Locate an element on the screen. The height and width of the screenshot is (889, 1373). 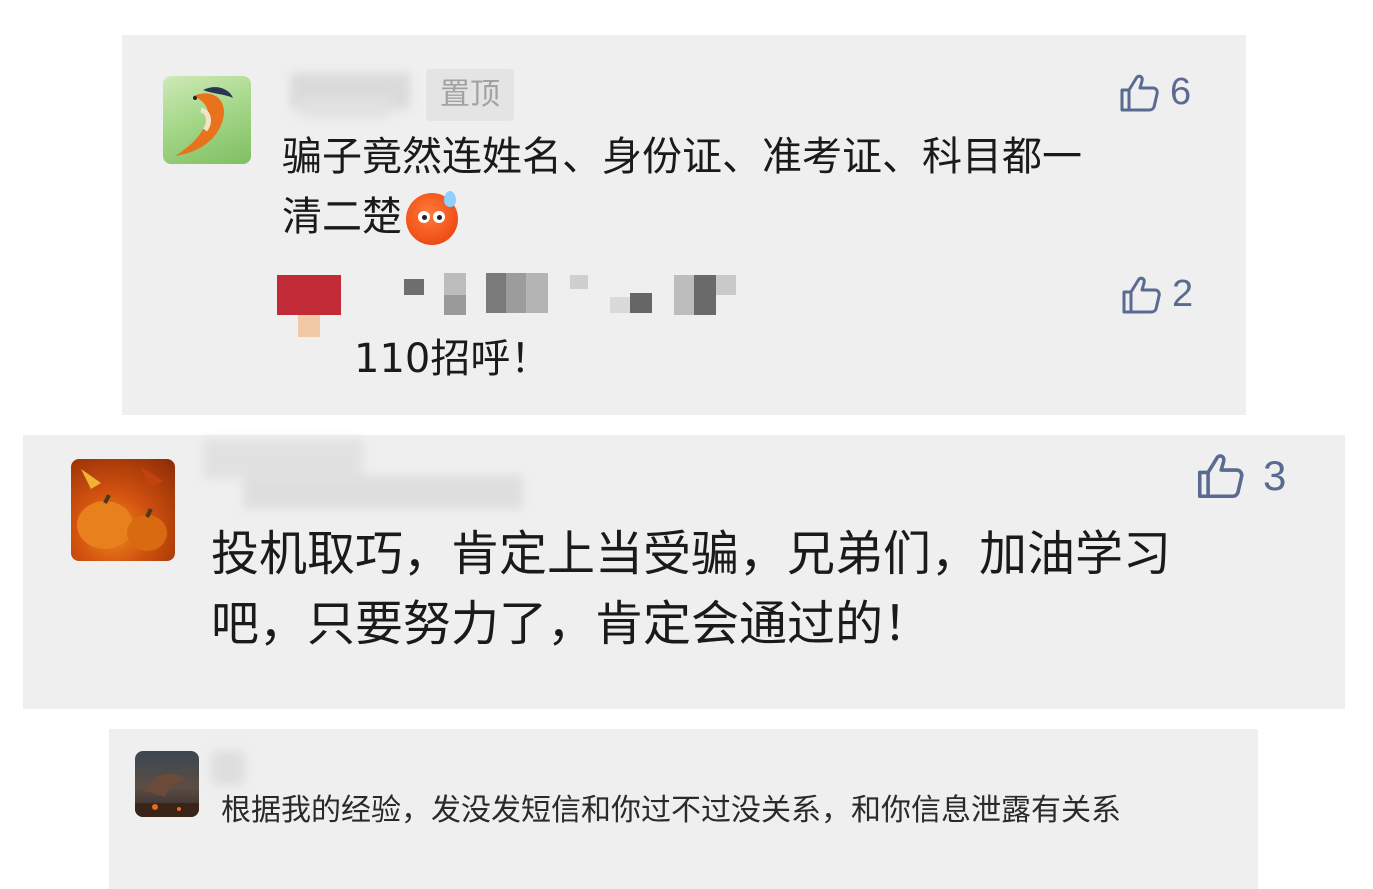
comment-text-line: 清二楚 is located at coordinates (682, 217).